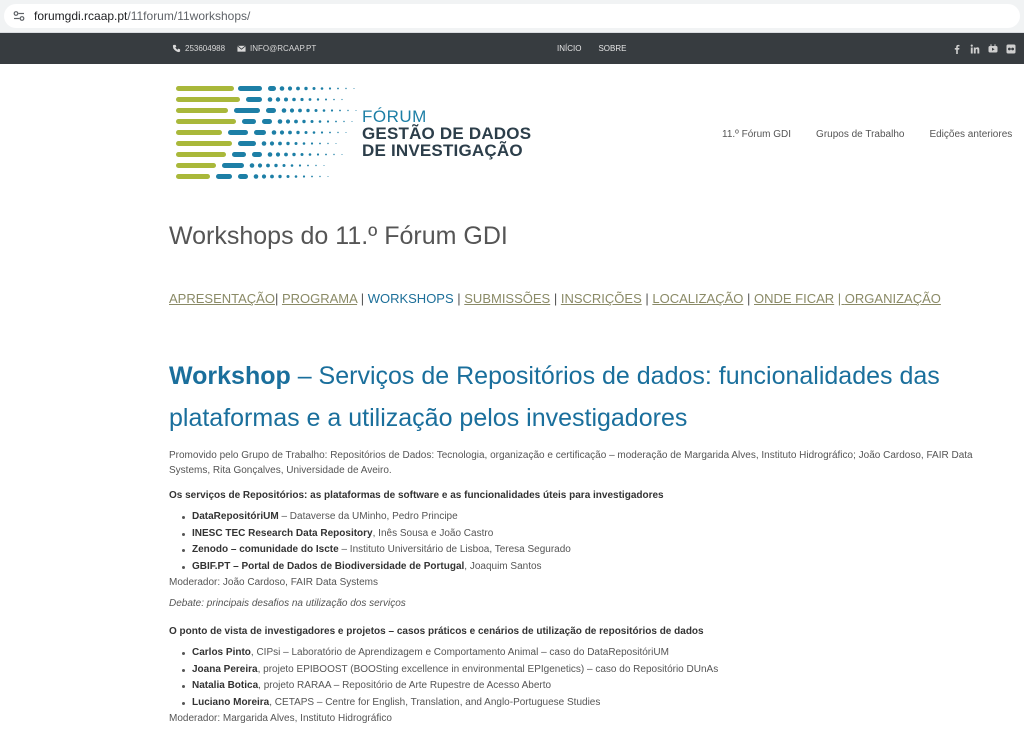 Image resolution: width=1024 pixels, height=737 pixels. Describe the element at coordinates (19, 16) in the screenshot. I see `site-info-icon` at that location.